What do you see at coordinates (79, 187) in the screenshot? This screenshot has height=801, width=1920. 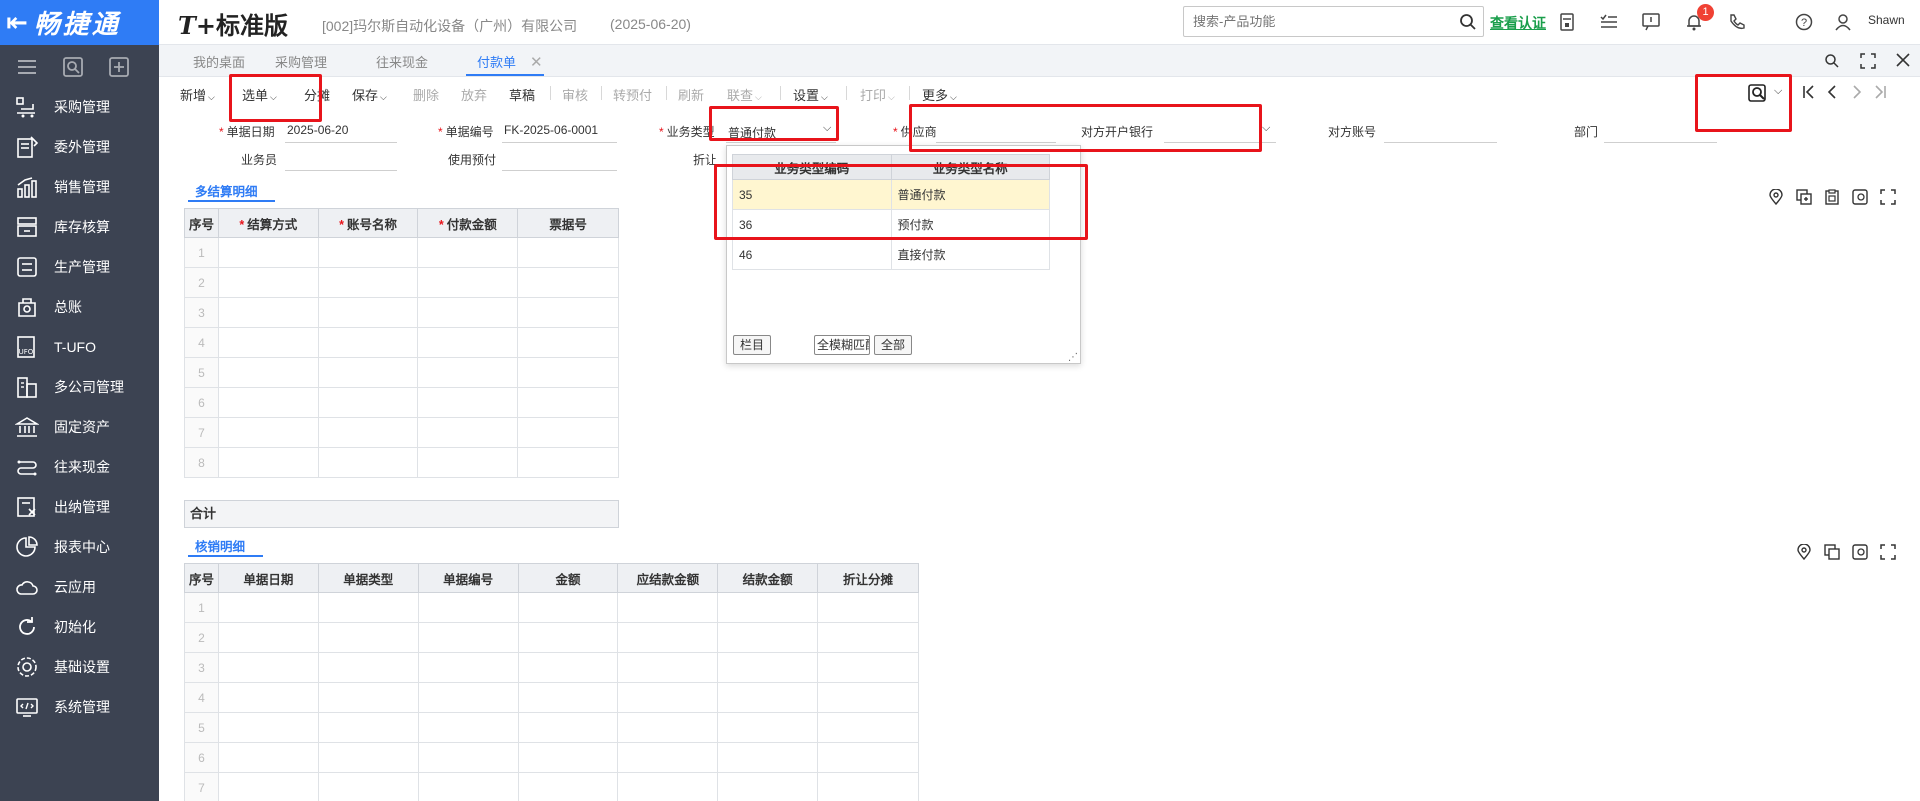 I see `sidebar-item: 销售管理` at bounding box center [79, 187].